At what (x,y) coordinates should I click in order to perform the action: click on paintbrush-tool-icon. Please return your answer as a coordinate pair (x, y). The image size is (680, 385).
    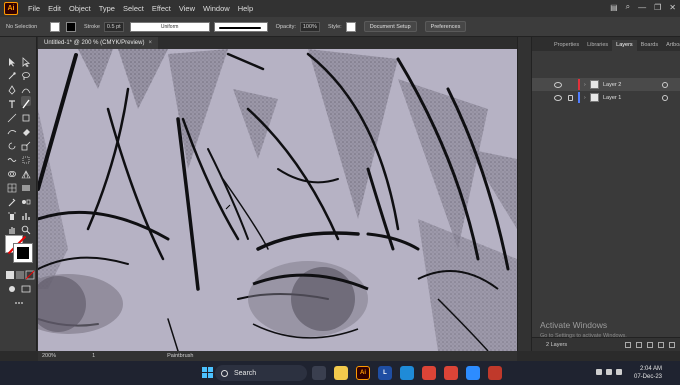
    Looking at the image, I should click on (26, 102).